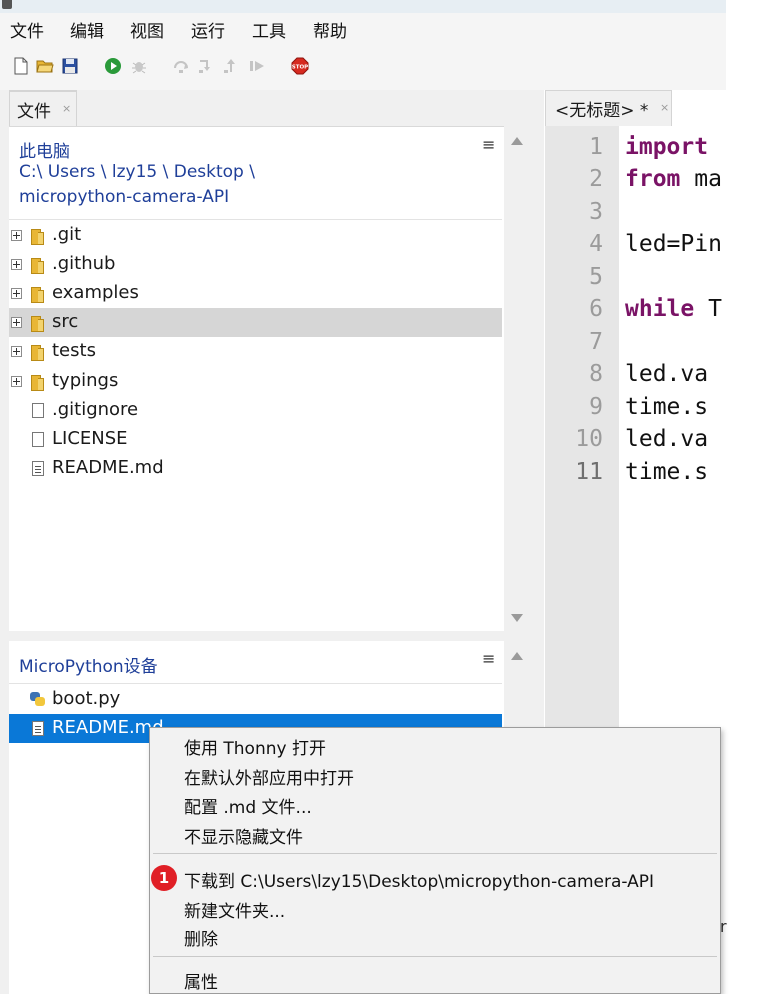 This screenshot has width=757, height=994. Describe the element at coordinates (201, 937) in the screenshot. I see `menu-item-delete: 删除` at that location.